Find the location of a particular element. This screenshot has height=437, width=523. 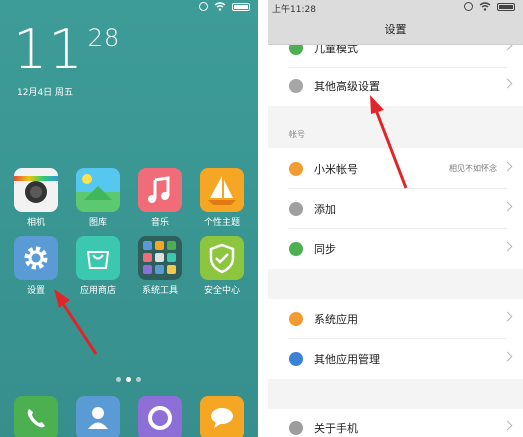

row-label: 系统应用 is located at coordinates (336, 319).